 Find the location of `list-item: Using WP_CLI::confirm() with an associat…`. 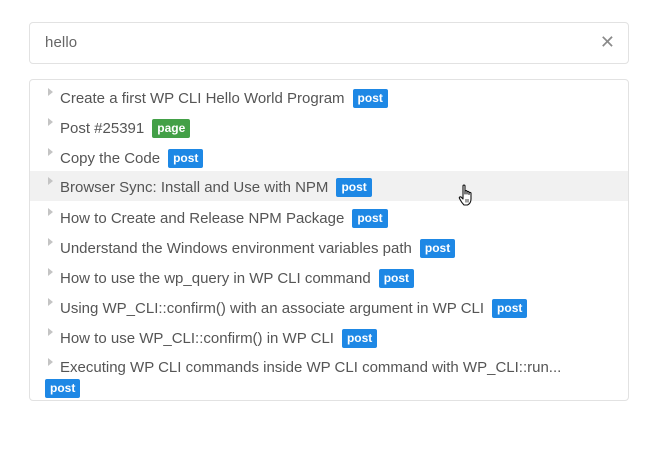

list-item: Using WP_CLI::confirm() with an associat… is located at coordinates (329, 307).